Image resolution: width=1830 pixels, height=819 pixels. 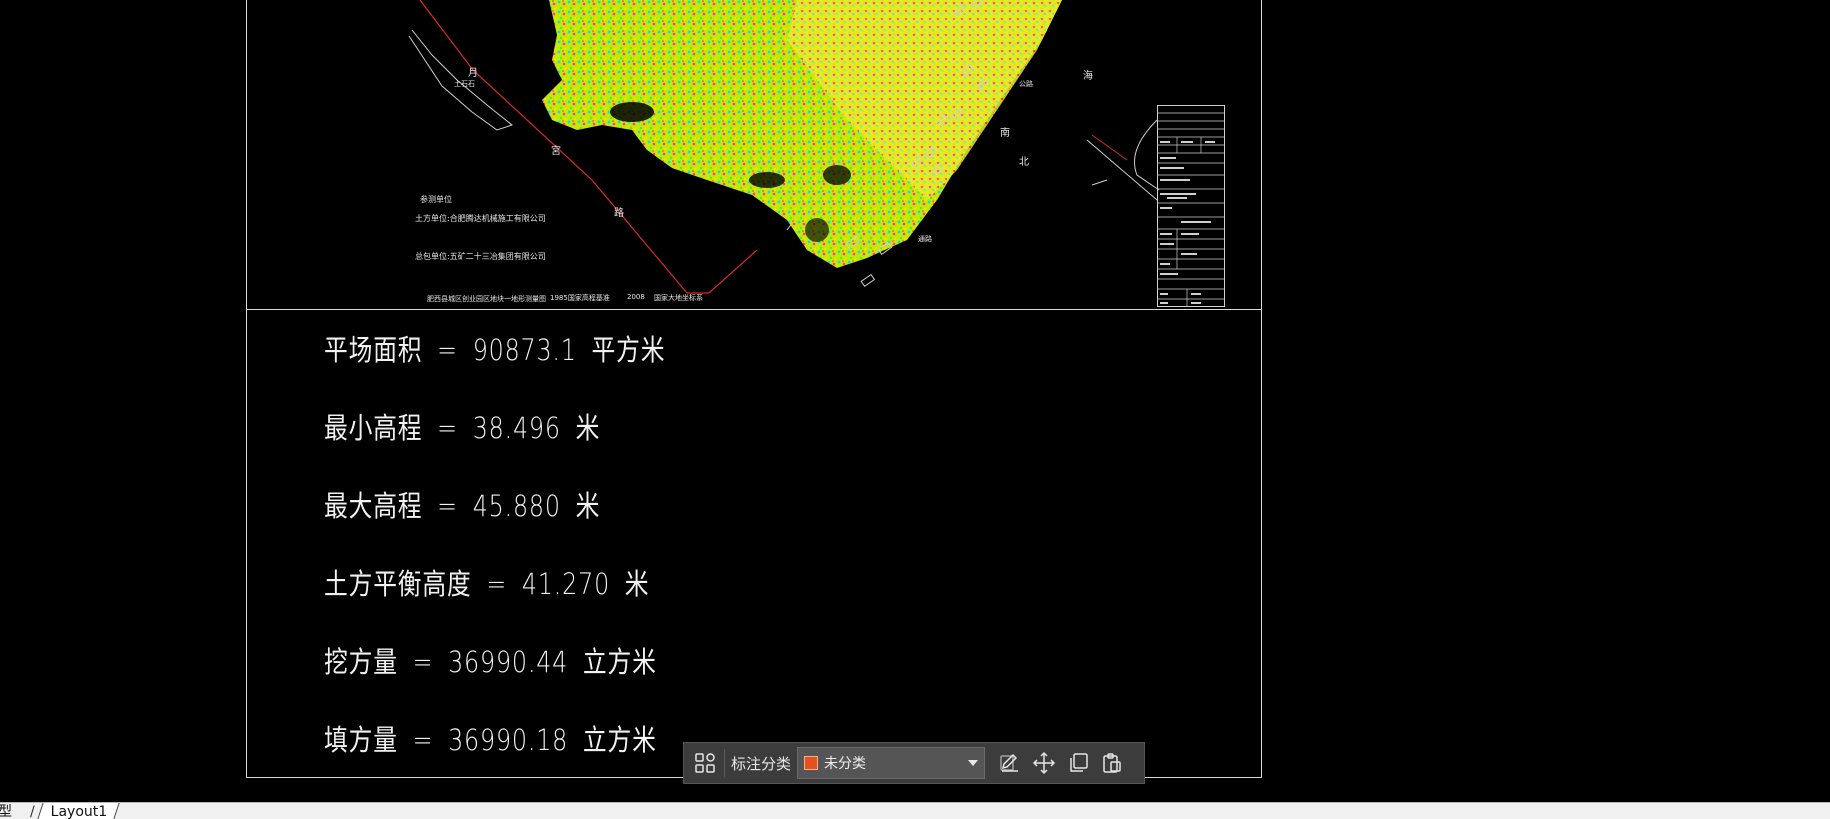 I want to click on chevron-down-icon, so click(x=973, y=763).